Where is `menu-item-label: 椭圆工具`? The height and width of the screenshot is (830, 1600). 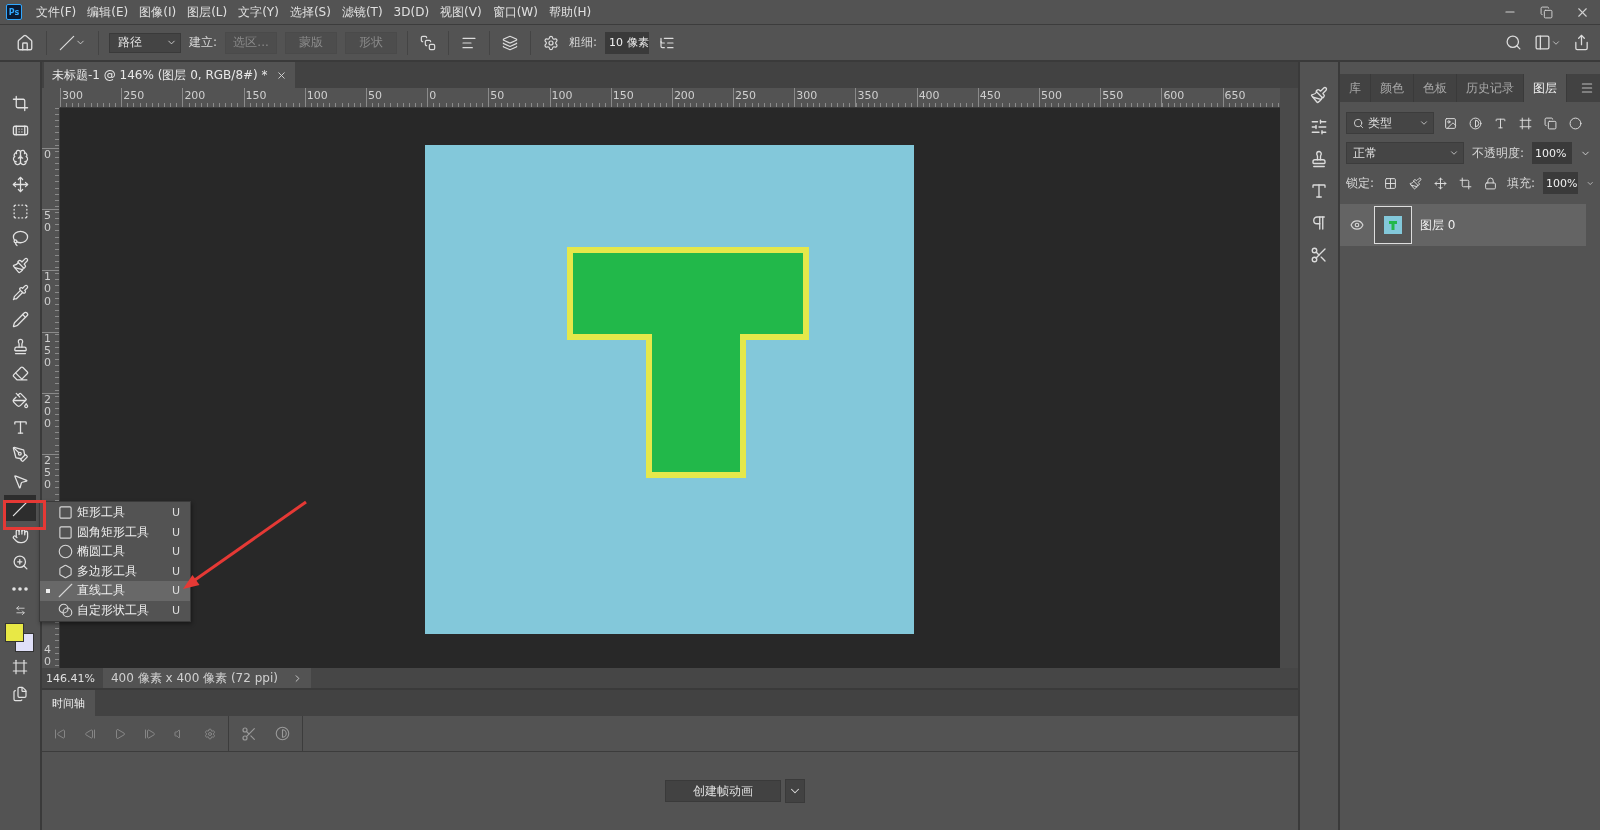 menu-item-label: 椭圆工具 is located at coordinates (101, 552).